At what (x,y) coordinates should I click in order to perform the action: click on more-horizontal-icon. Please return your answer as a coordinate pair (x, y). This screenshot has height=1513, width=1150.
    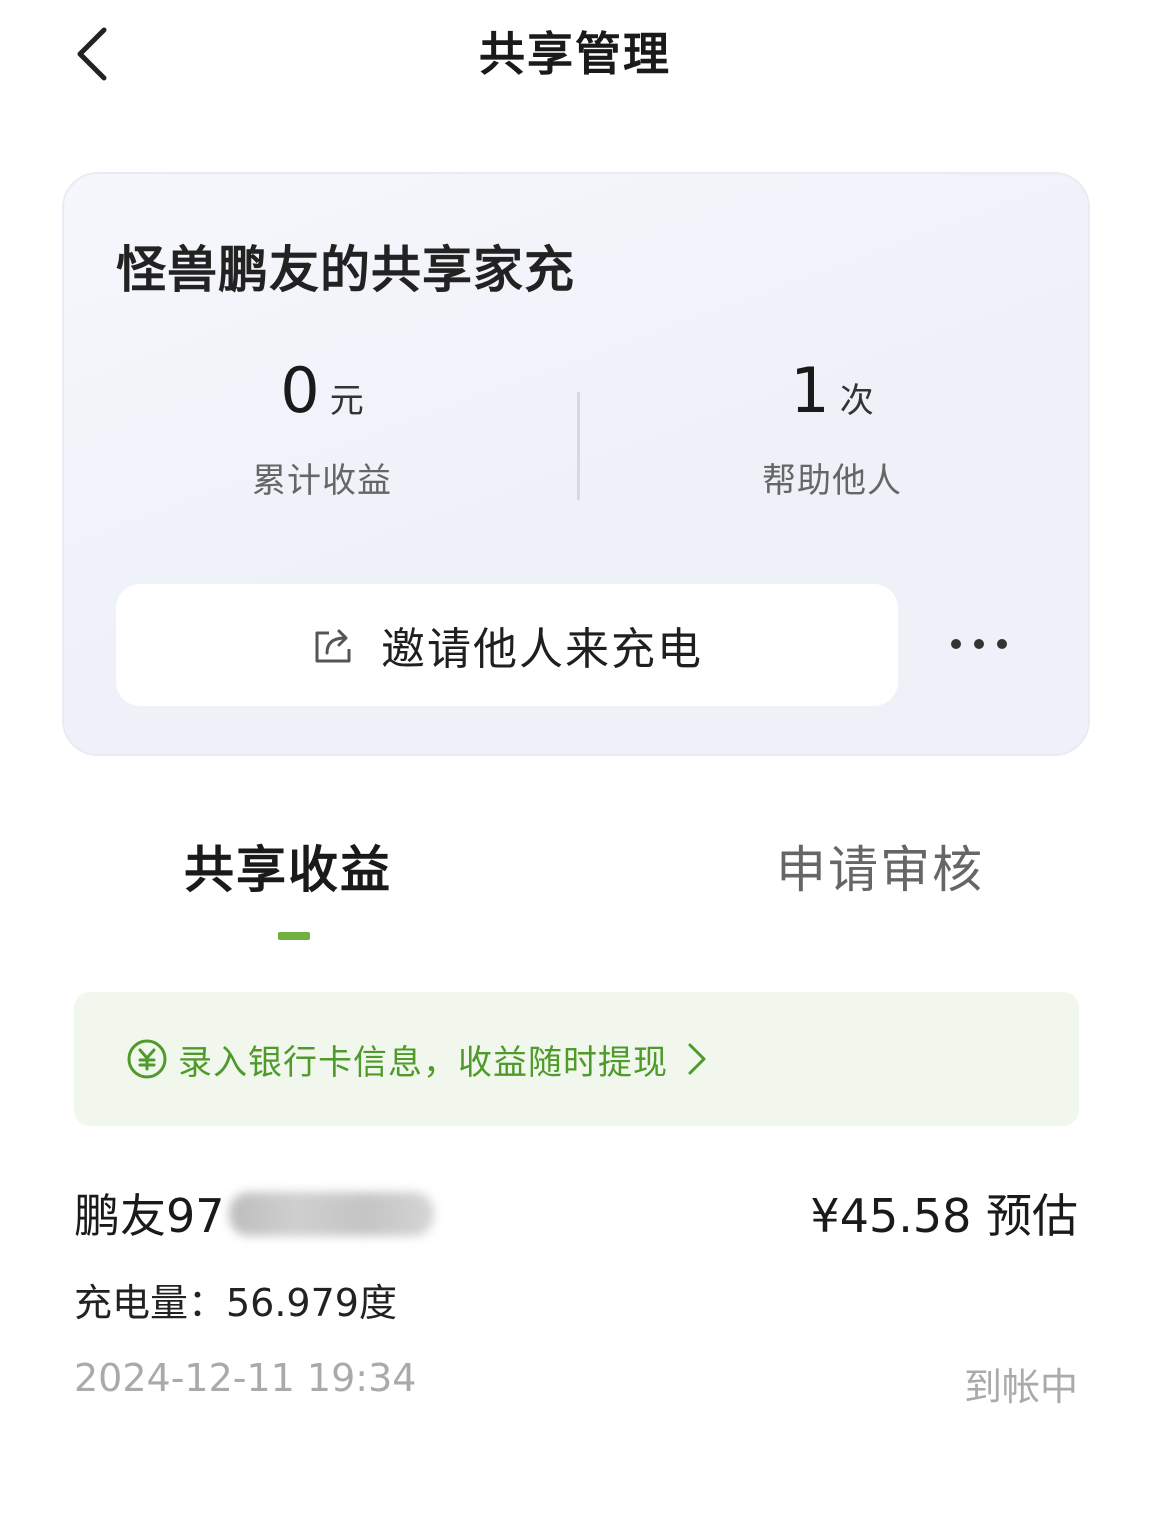
    Looking at the image, I should click on (979, 644).